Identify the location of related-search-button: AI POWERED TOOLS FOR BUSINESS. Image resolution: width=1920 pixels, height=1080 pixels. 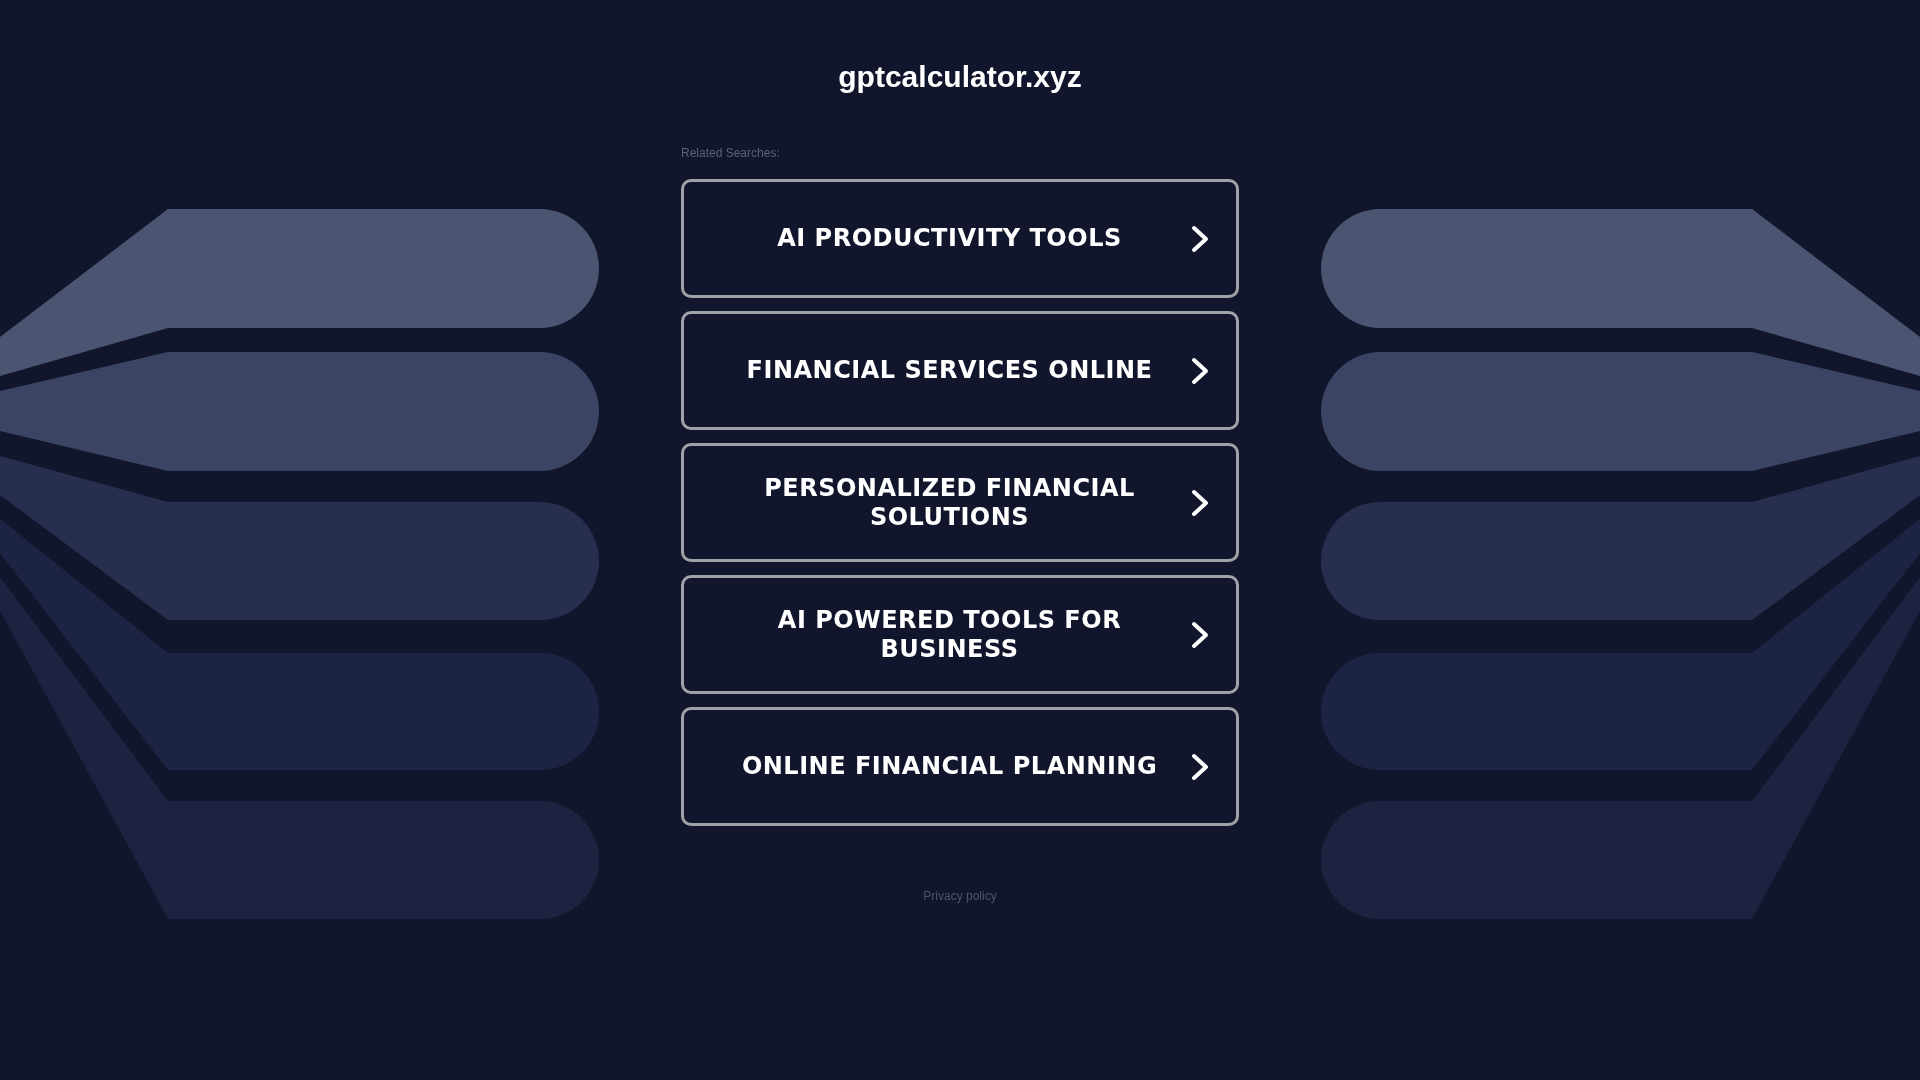
(960, 634).